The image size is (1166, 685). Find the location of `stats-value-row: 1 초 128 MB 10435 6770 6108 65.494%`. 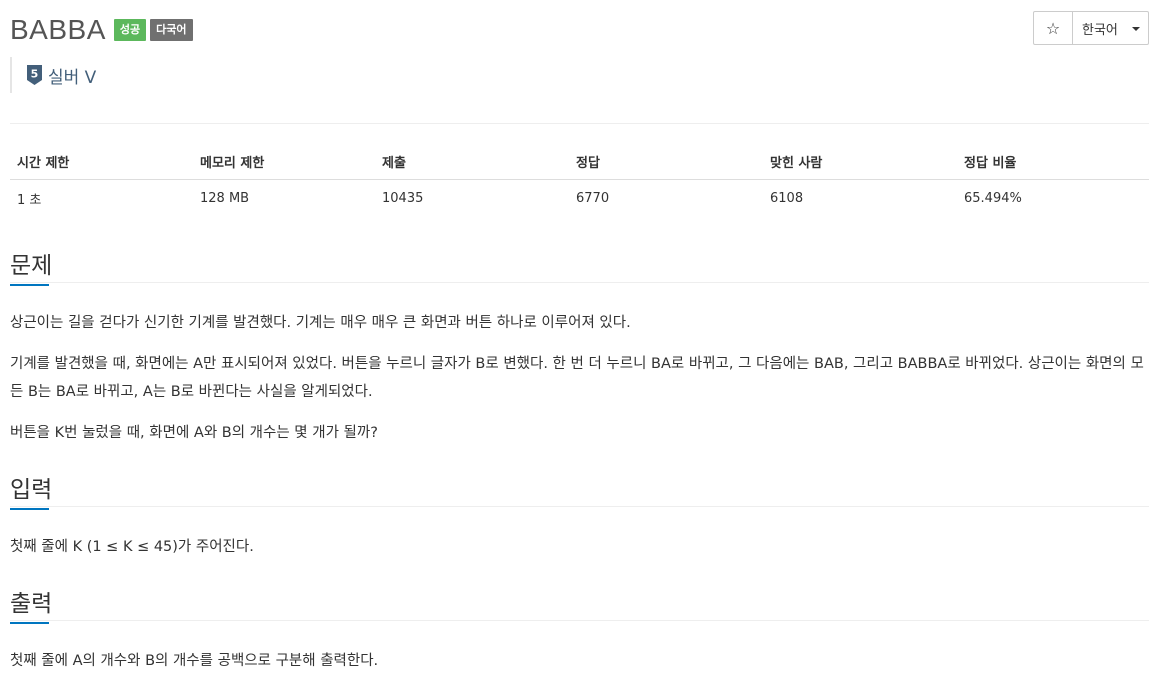

stats-value-row: 1 초 128 MB 10435 6770 6108 65.494% is located at coordinates (579, 199).